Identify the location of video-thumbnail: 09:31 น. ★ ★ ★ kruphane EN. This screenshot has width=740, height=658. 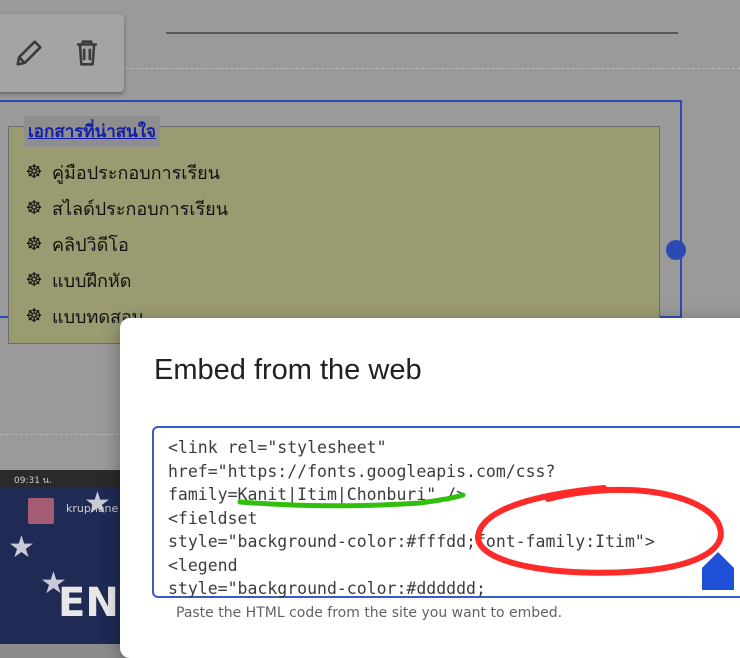
(62, 557).